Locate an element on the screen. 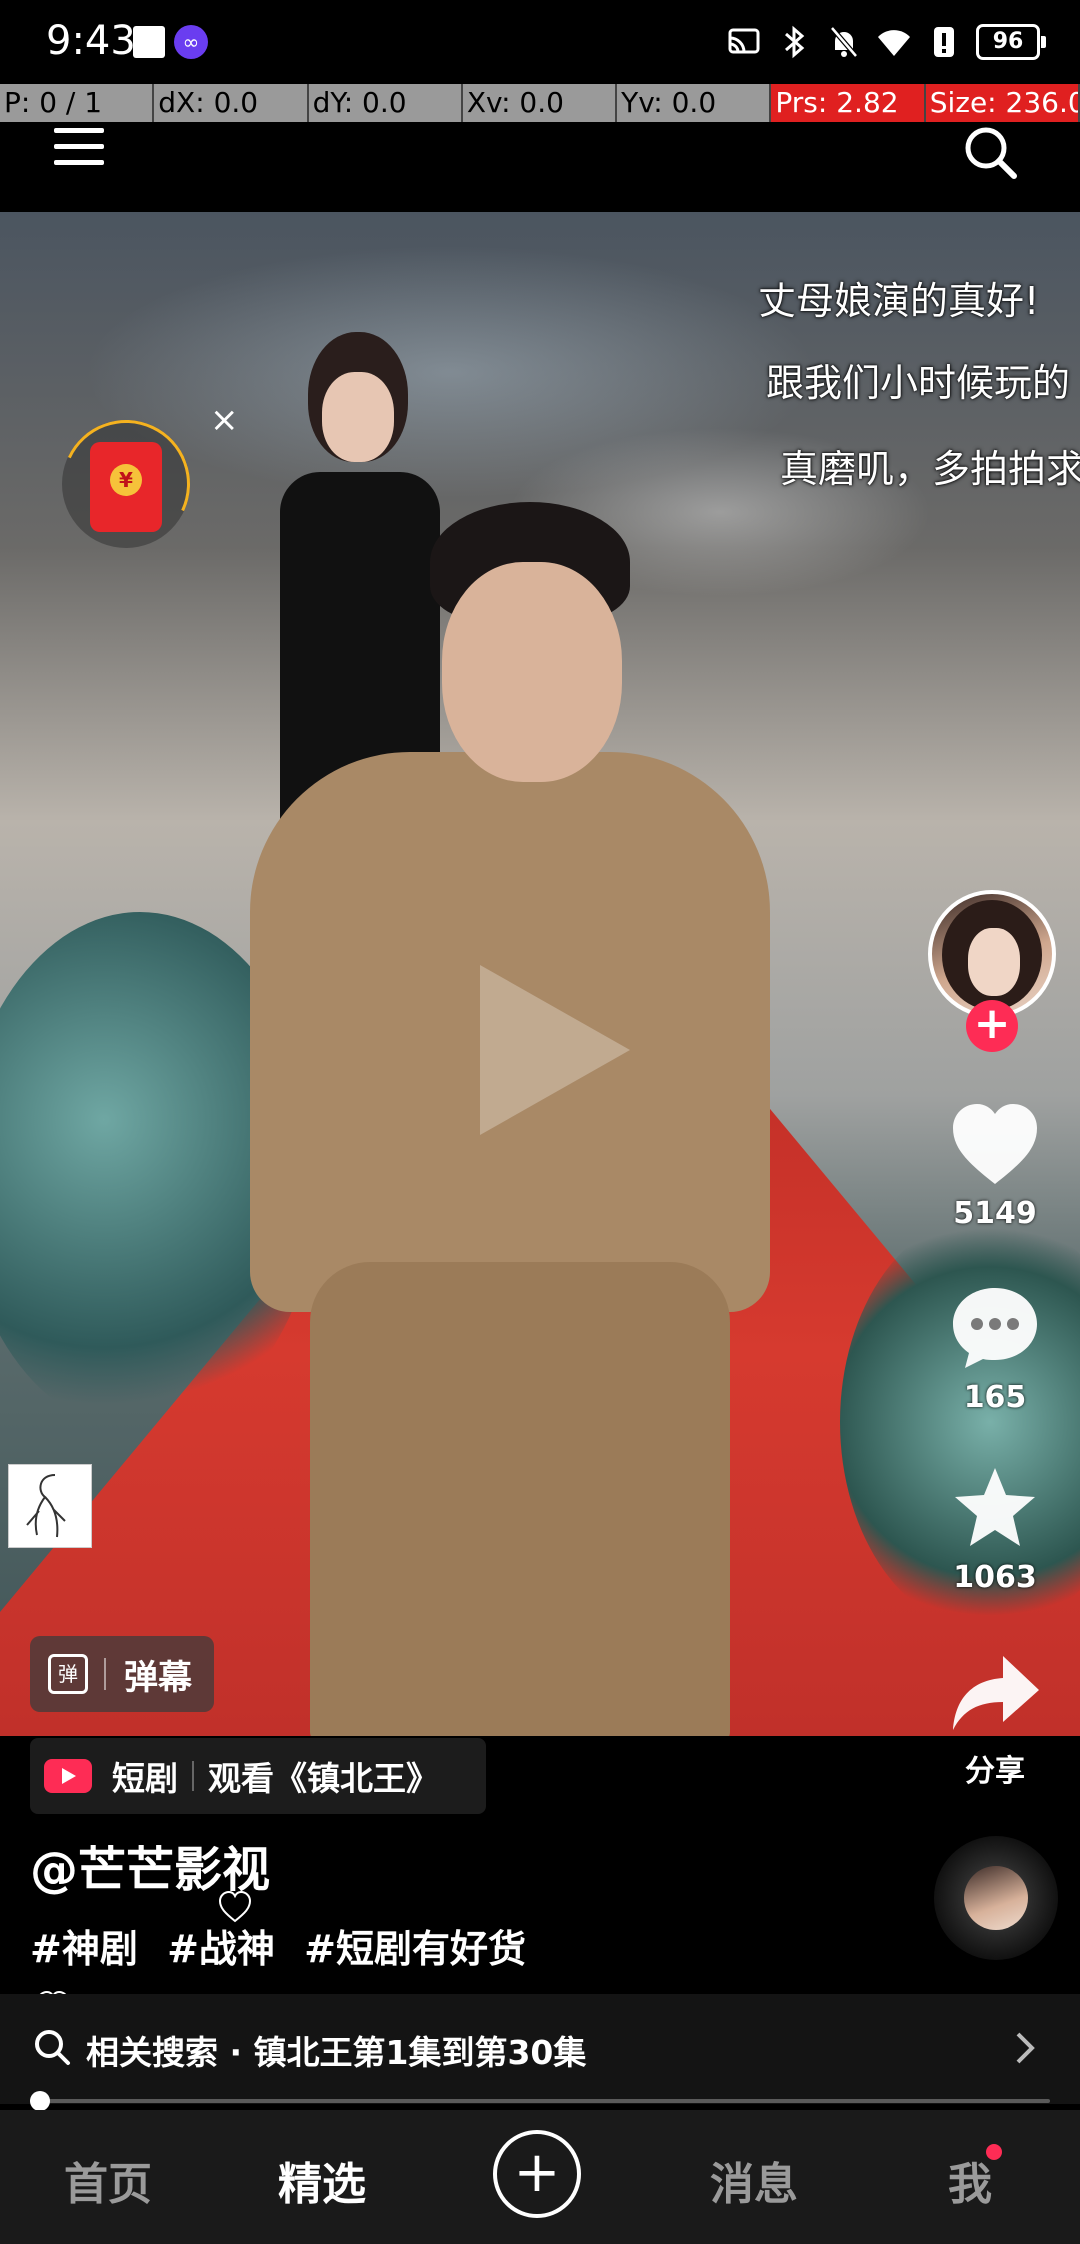 The image size is (1080, 2244). music-cover is located at coordinates (996, 1898).